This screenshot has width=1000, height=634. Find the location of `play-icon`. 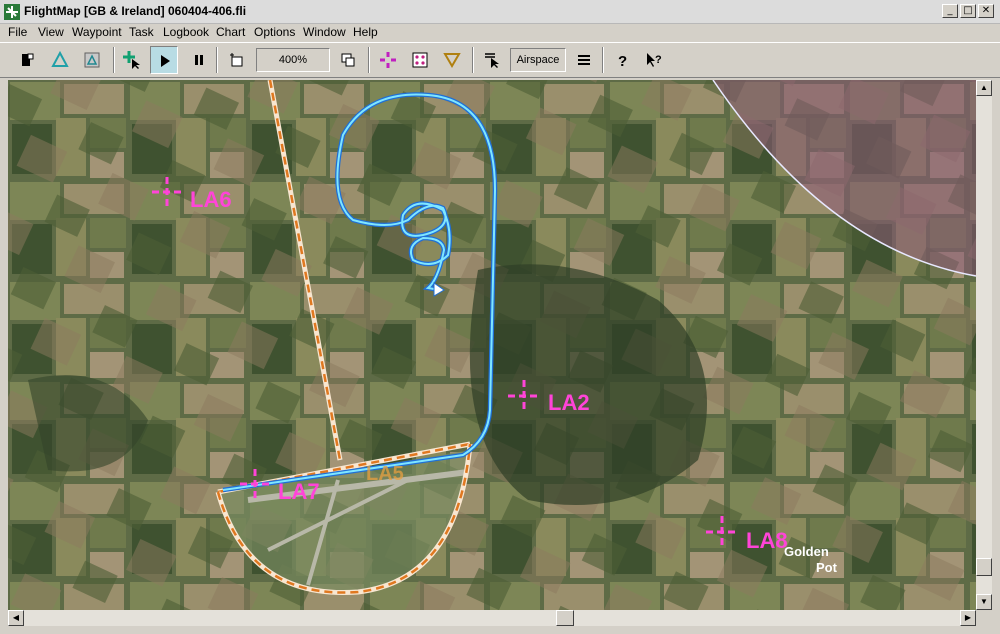

play-icon is located at coordinates (165, 61).